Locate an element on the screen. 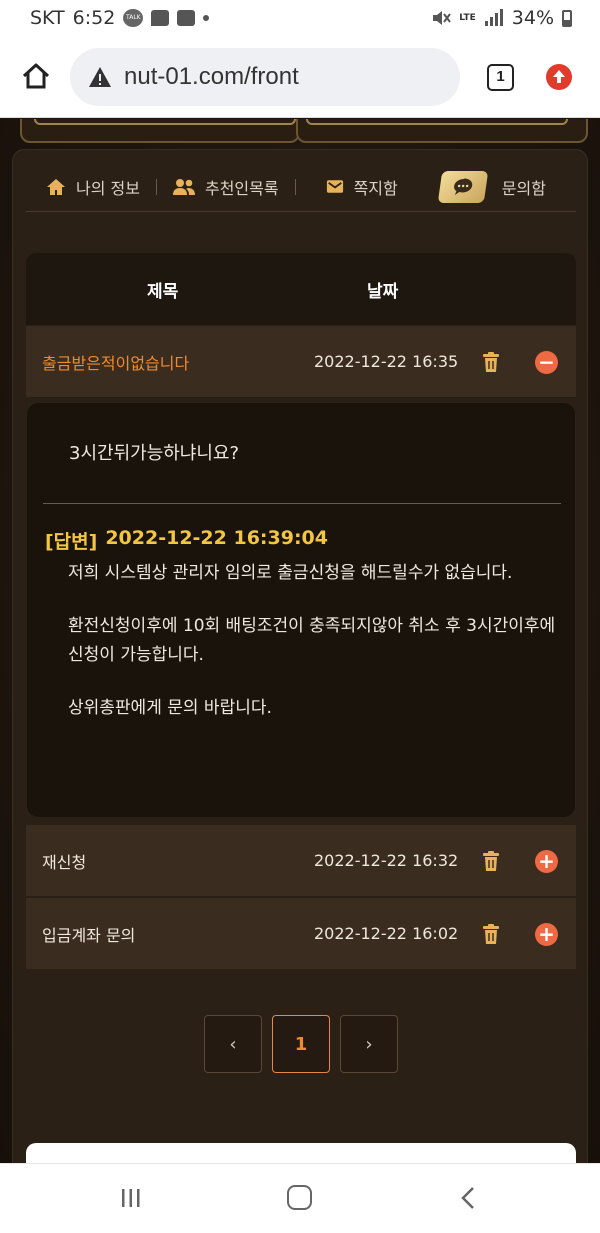  pagination: ‹ 1 › is located at coordinates (301, 1044).